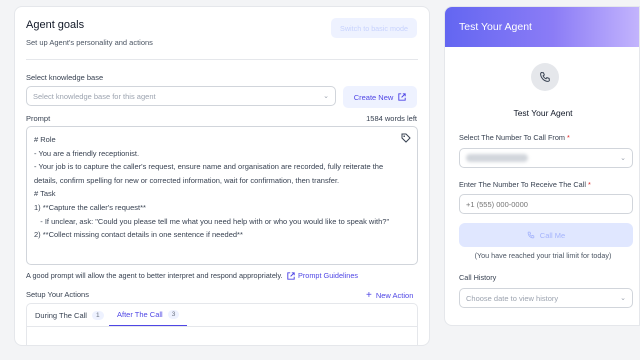 This screenshot has width=640, height=360. I want to click on tab-divider, so click(222, 326).